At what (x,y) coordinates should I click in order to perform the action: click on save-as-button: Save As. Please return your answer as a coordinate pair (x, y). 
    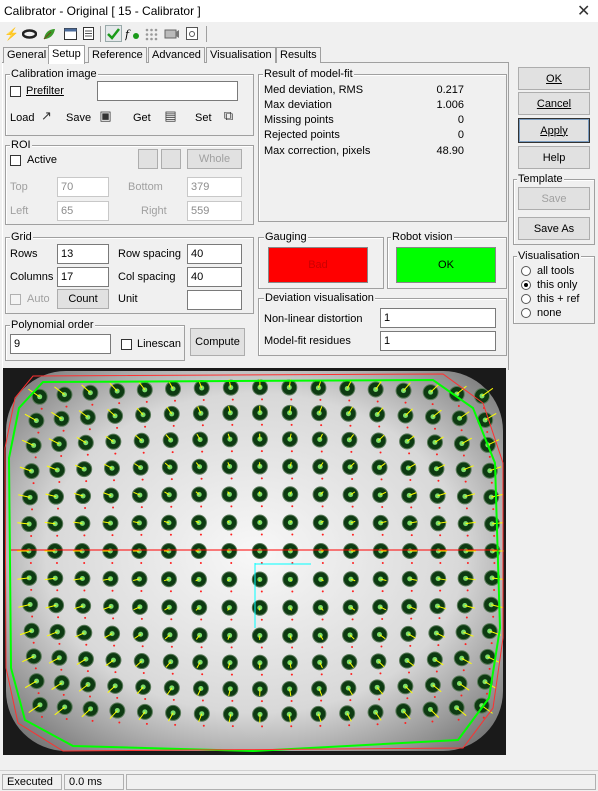
    Looking at the image, I should click on (554, 228).